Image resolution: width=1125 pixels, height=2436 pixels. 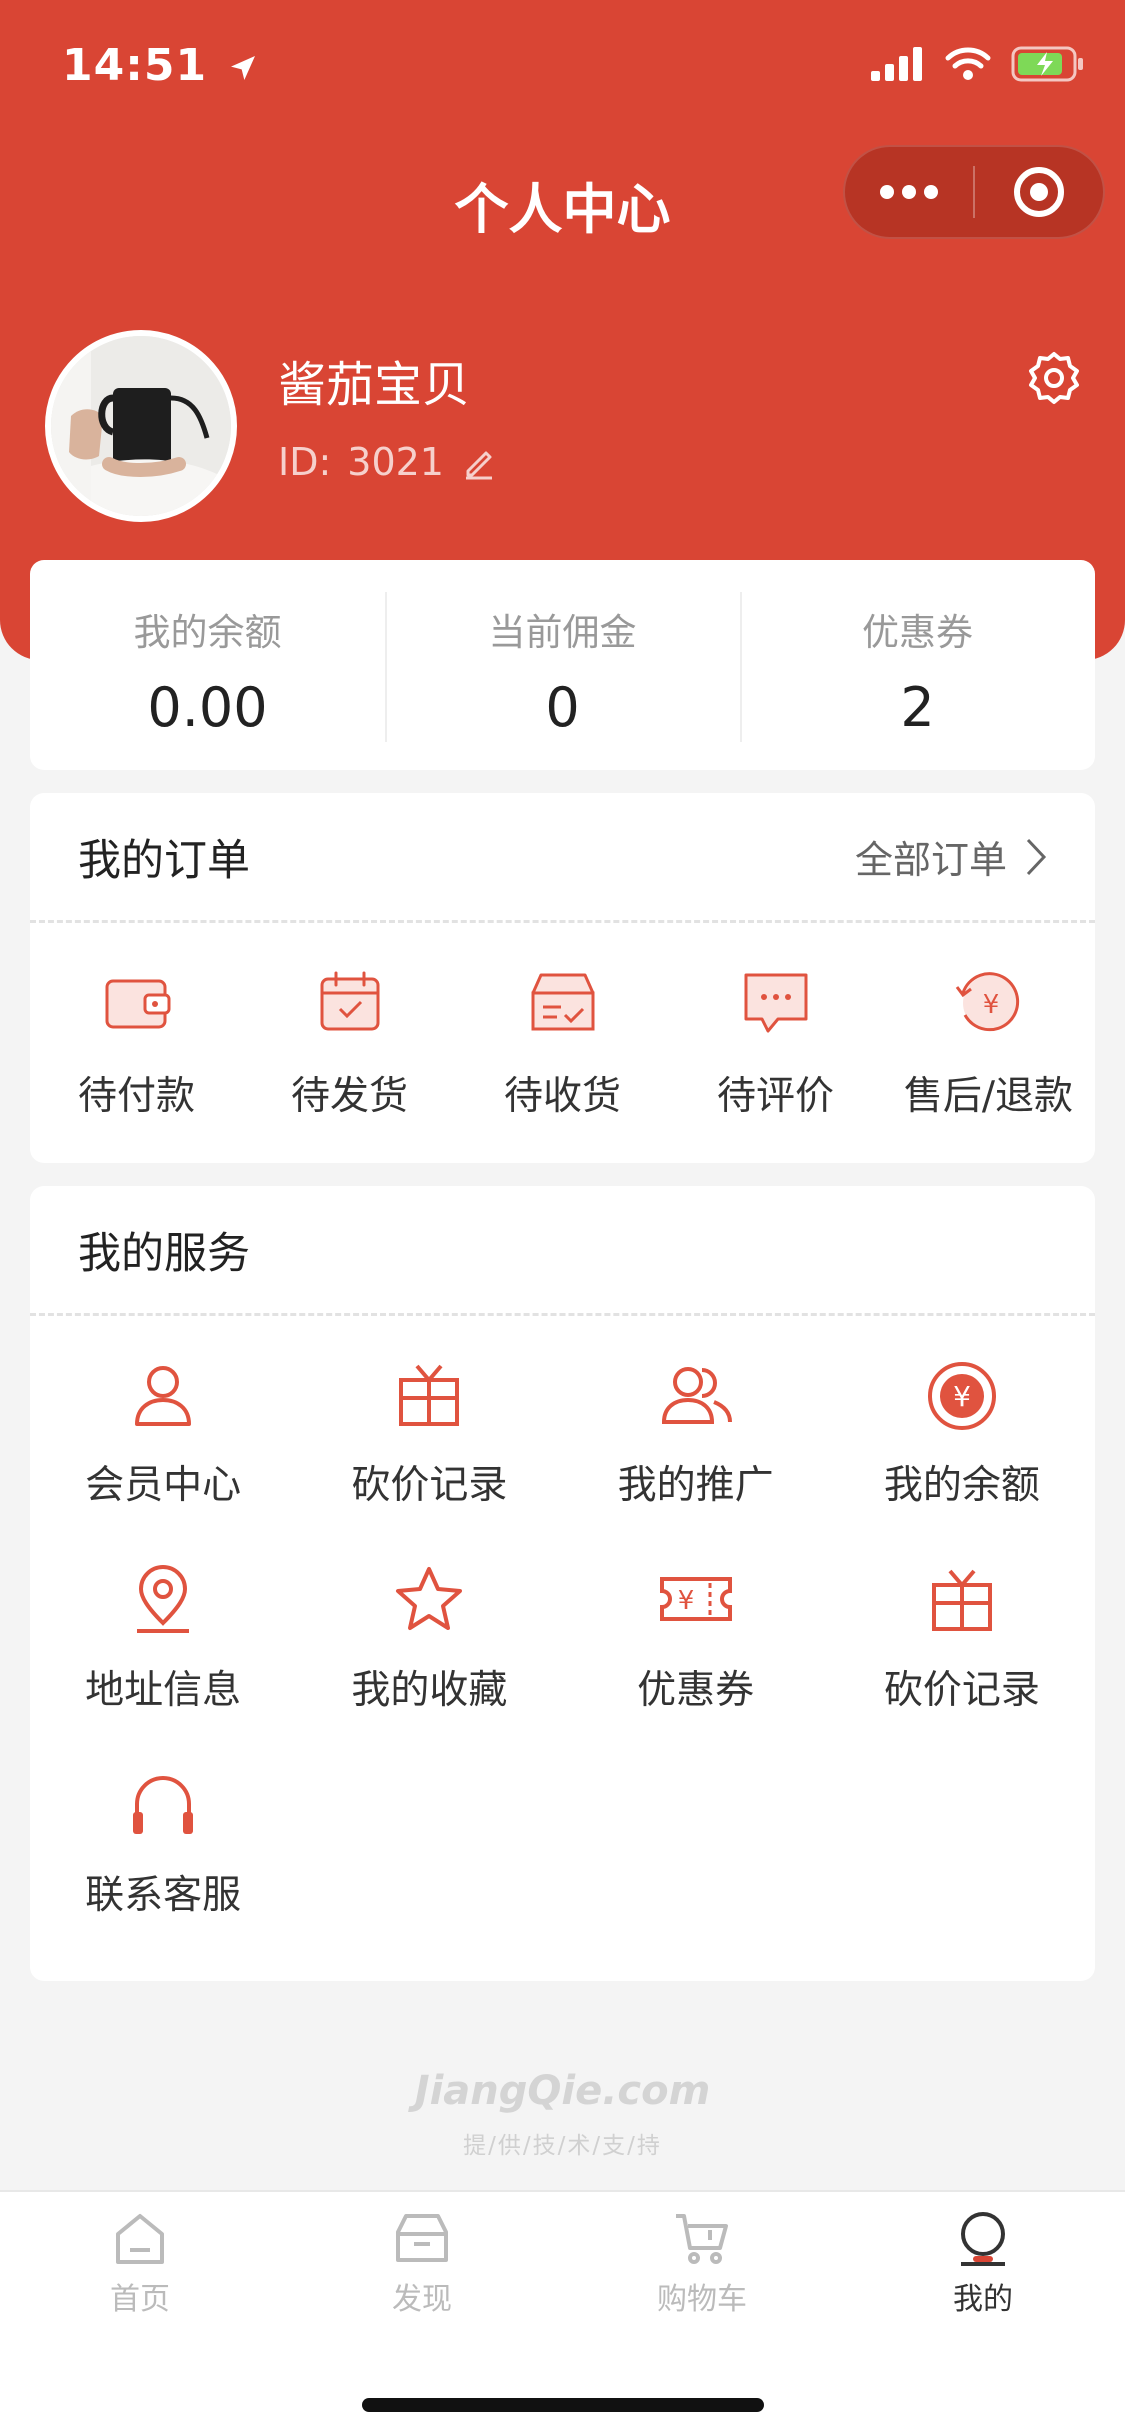 What do you see at coordinates (696, 1458) in the screenshot?
I see `service-my-promotion: 我的推广` at bounding box center [696, 1458].